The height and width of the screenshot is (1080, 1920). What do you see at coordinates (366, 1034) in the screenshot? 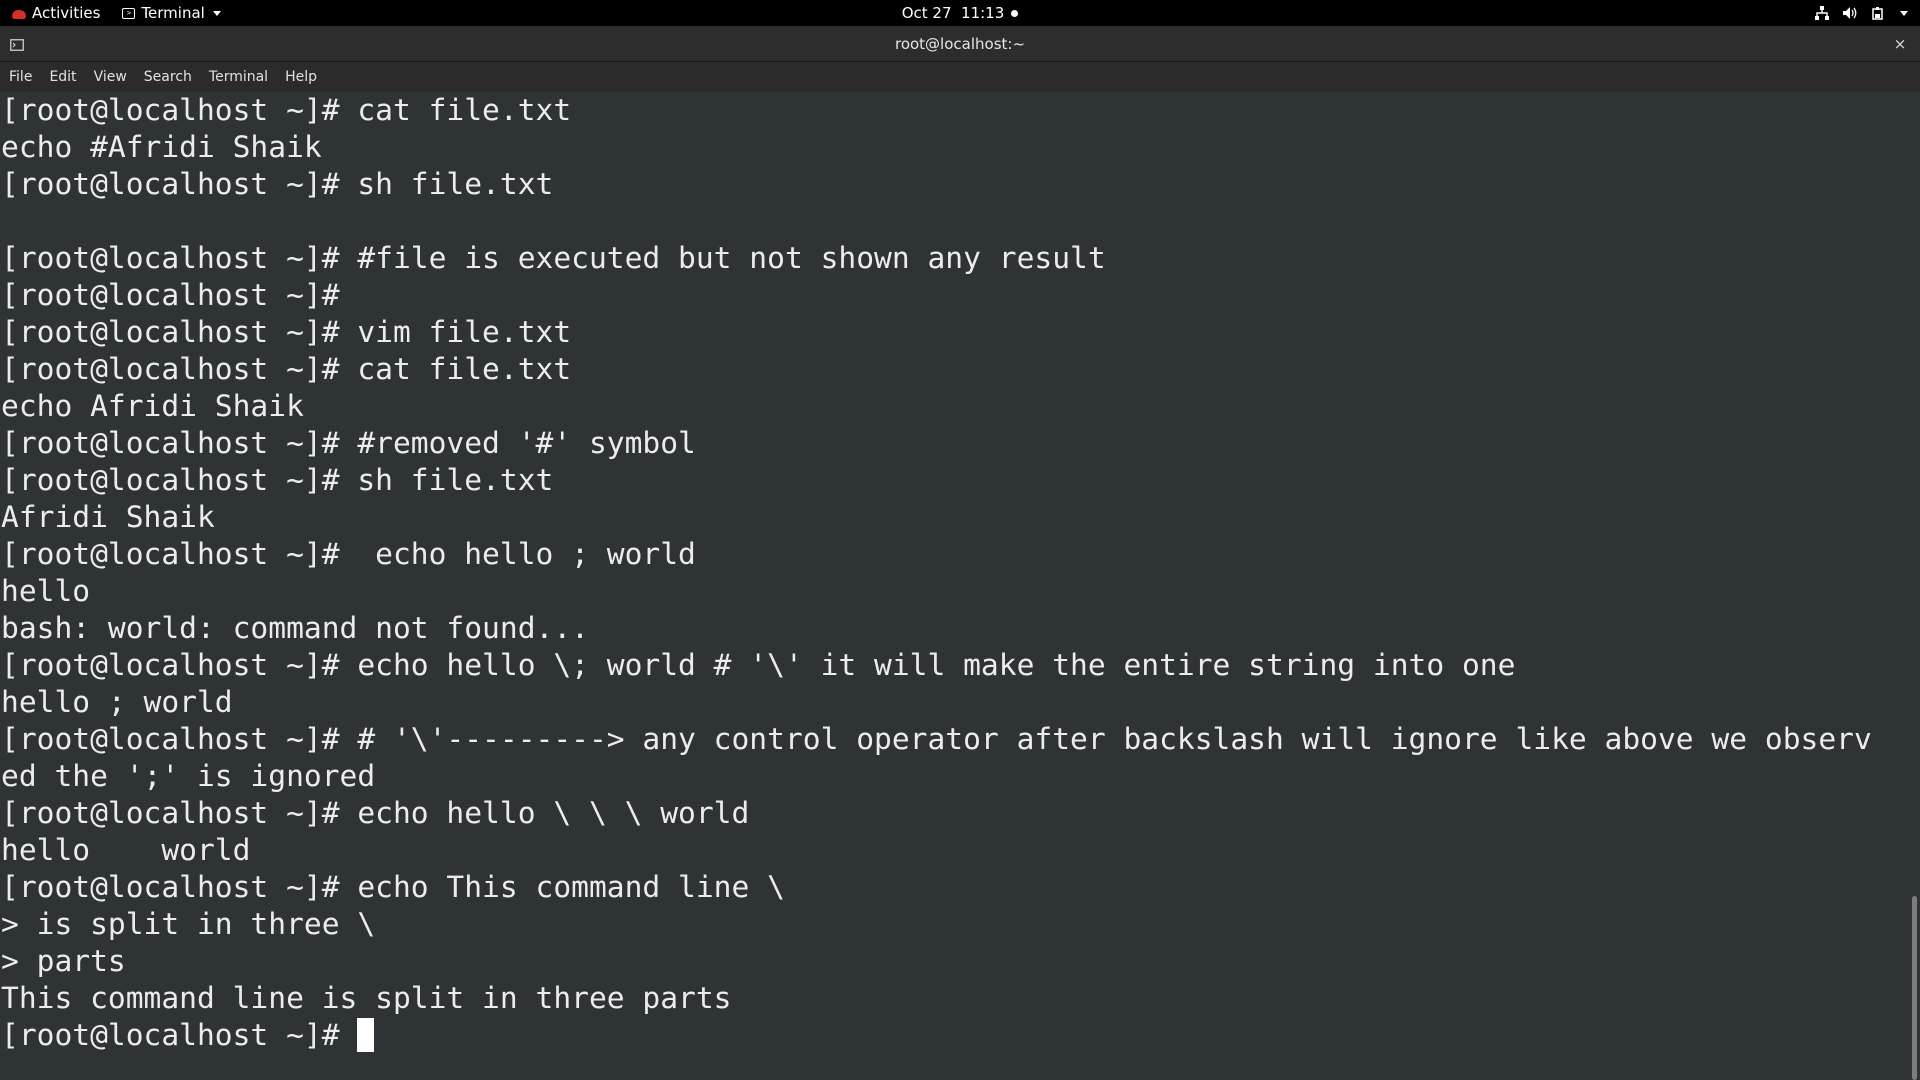
I see `text-cursor` at bounding box center [366, 1034].